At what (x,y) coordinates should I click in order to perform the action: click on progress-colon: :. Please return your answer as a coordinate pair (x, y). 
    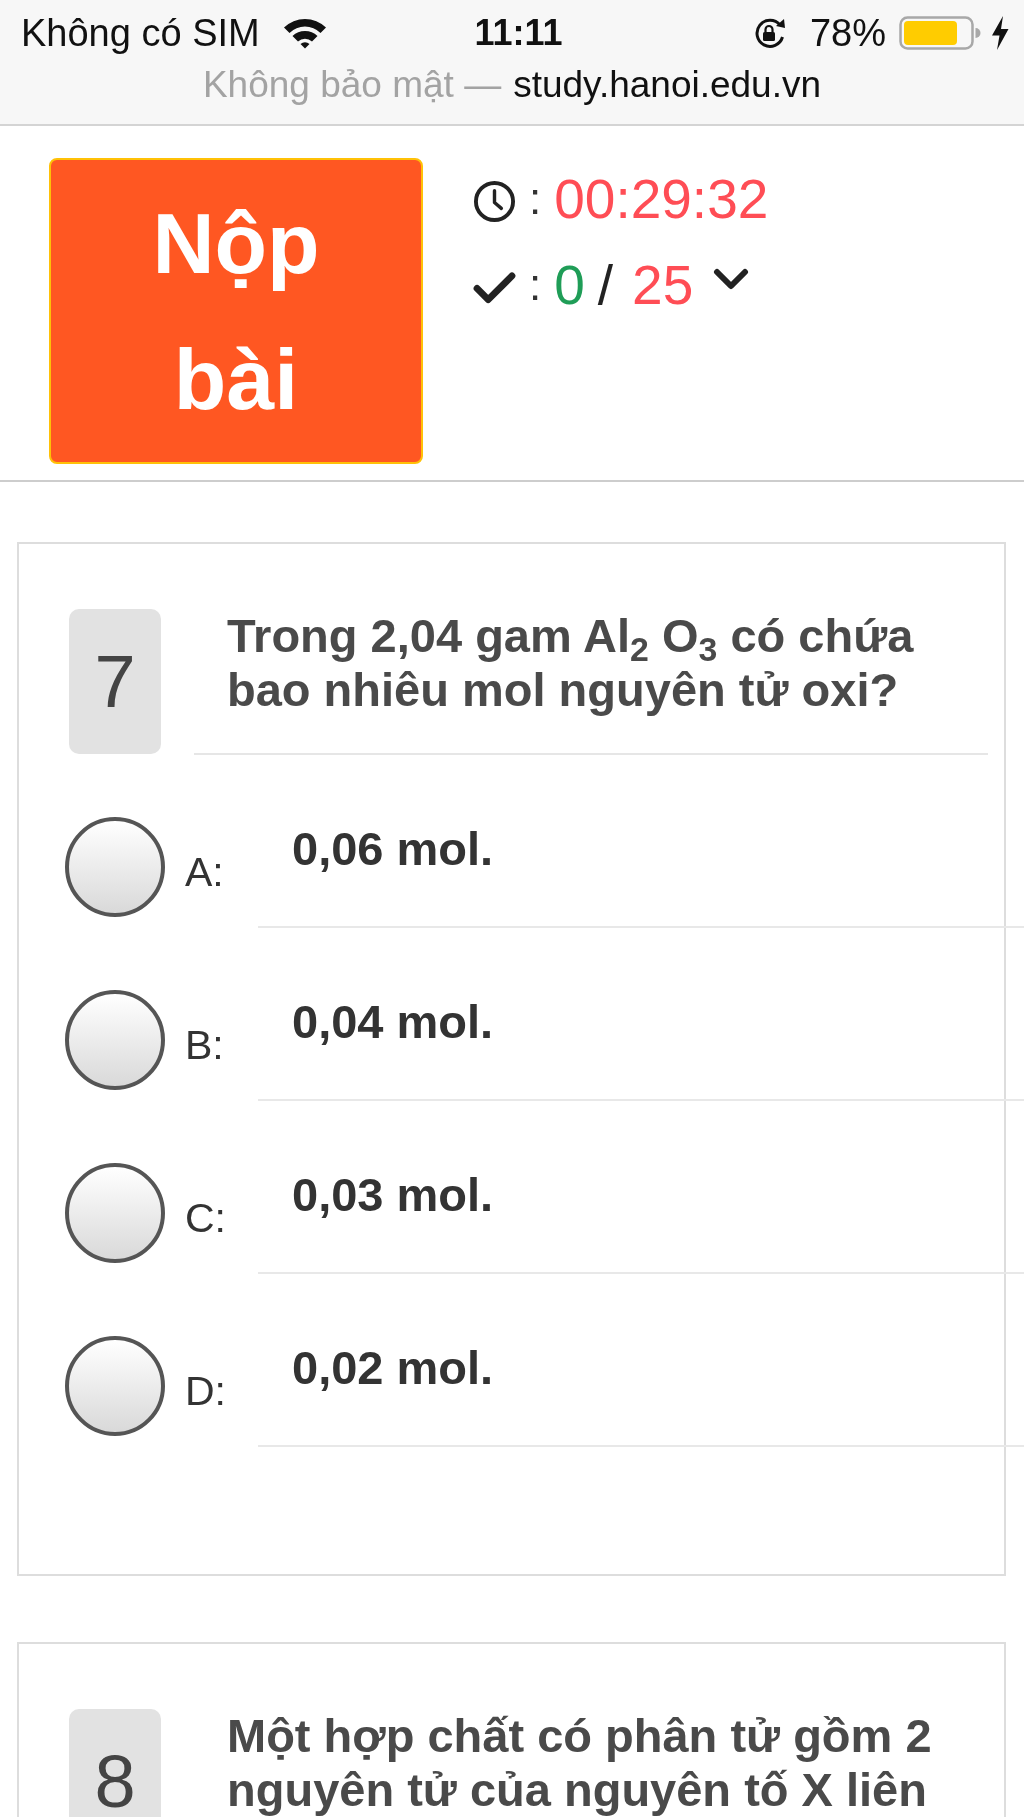
    Looking at the image, I should click on (535, 285).